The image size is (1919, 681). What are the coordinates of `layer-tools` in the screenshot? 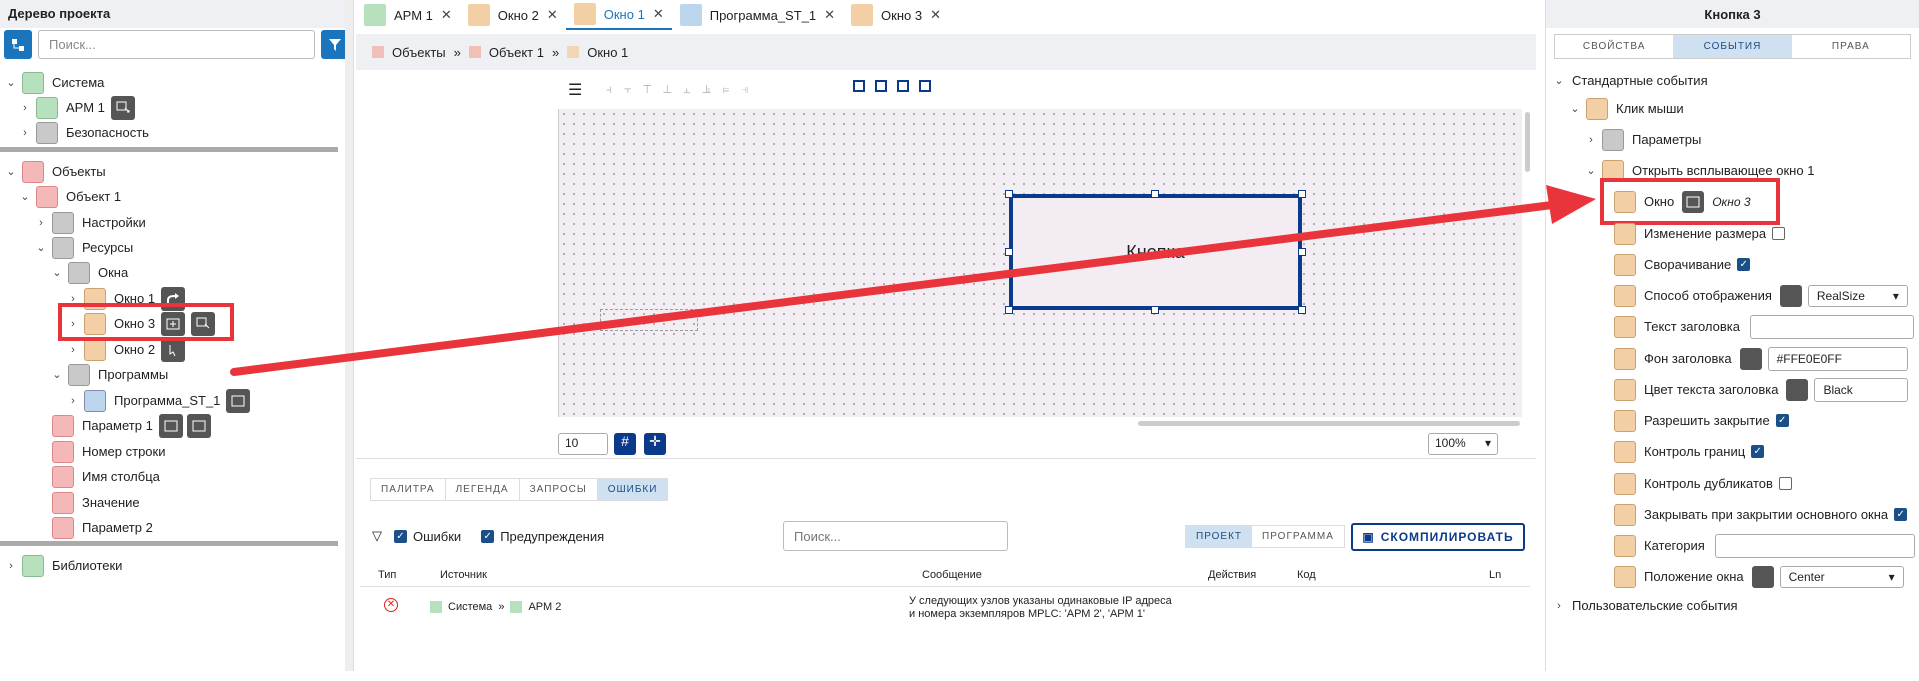 It's located at (892, 86).